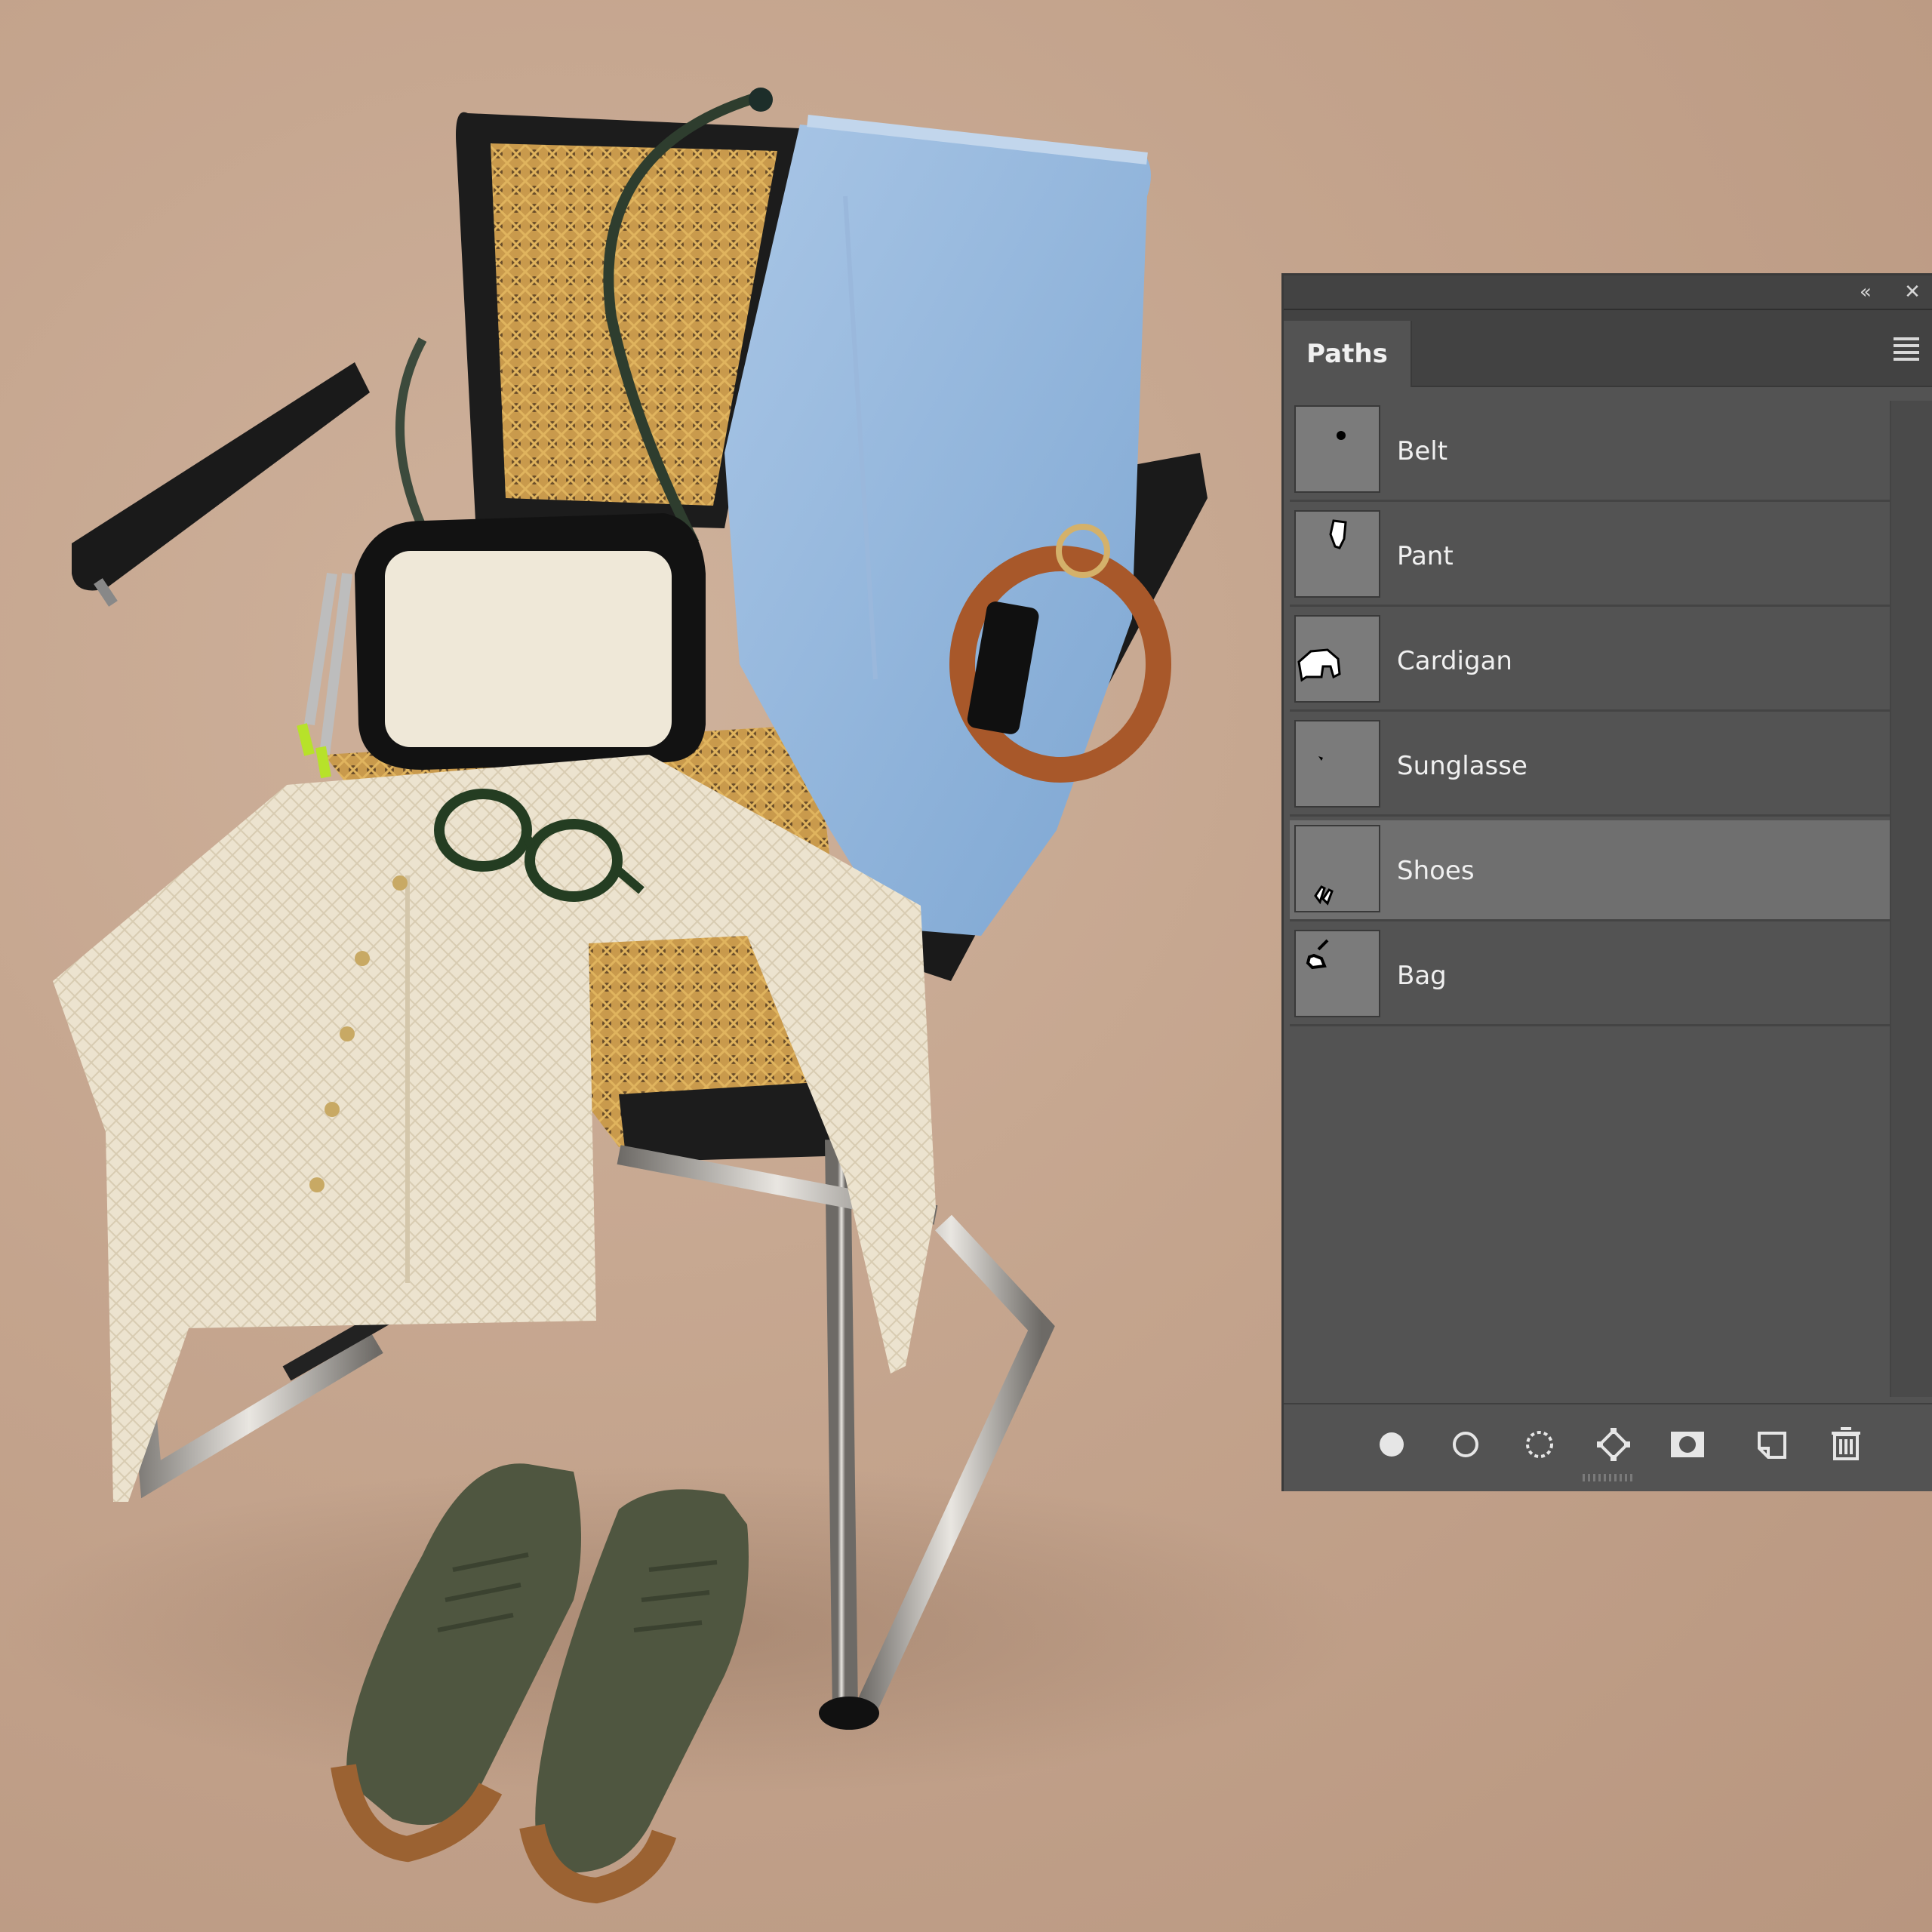 This screenshot has height=1932, width=1932. What do you see at coordinates (1425, 556) in the screenshot?
I see `path-label: Pant` at bounding box center [1425, 556].